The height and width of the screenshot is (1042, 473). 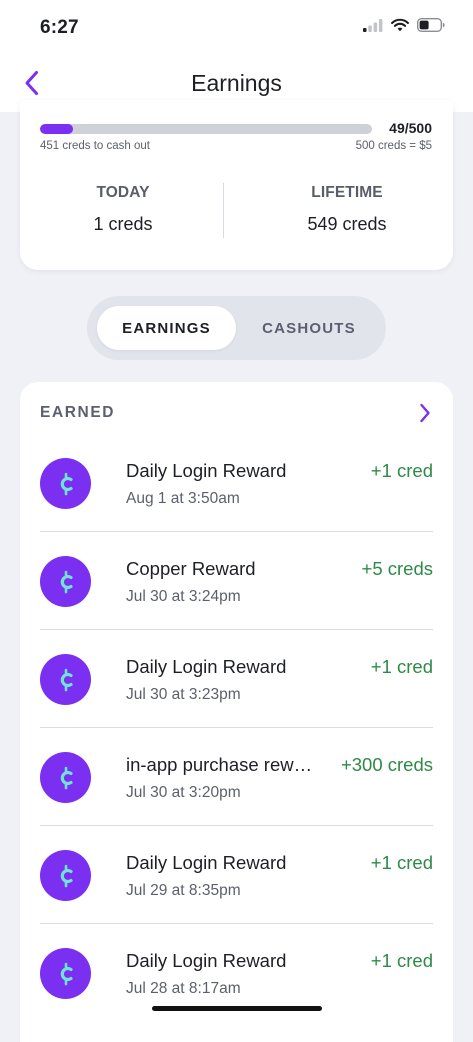 What do you see at coordinates (410, 128) in the screenshot?
I see `progress-count: 49/500` at bounding box center [410, 128].